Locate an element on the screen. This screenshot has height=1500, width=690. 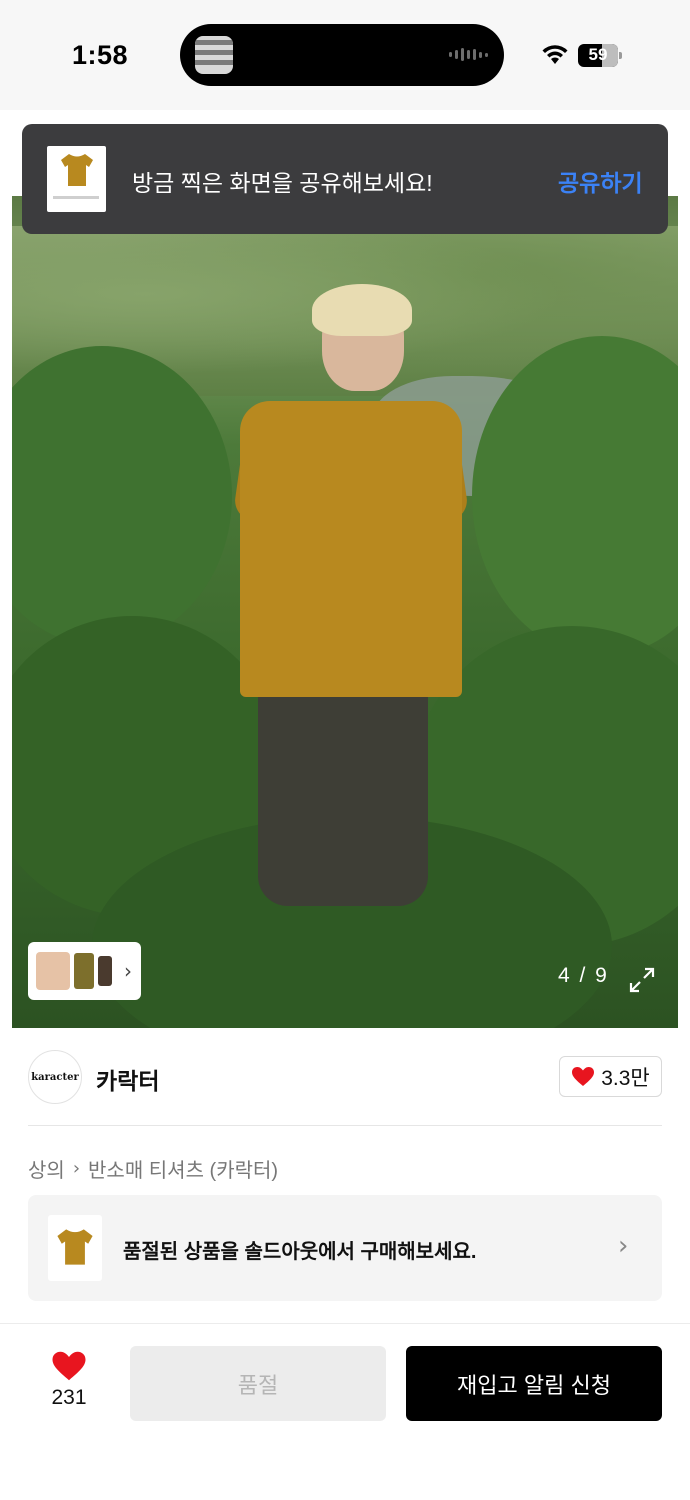
model-pants is located at coordinates (343, 796).